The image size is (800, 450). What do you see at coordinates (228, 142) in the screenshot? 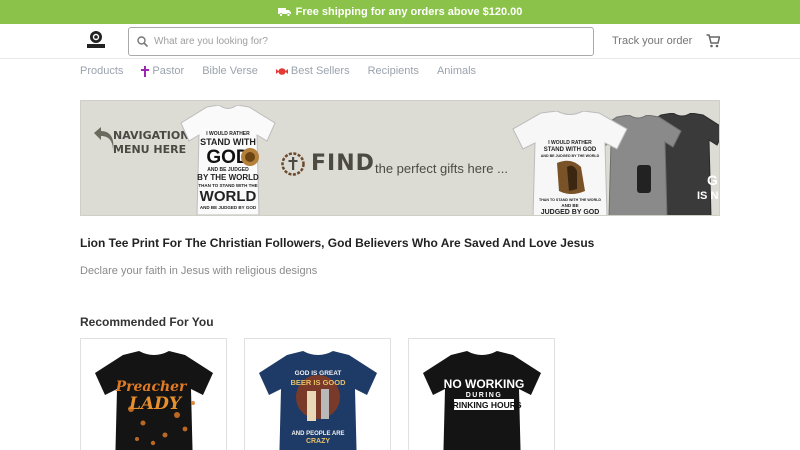
I see `shirt-text: STAND WITH` at bounding box center [228, 142].